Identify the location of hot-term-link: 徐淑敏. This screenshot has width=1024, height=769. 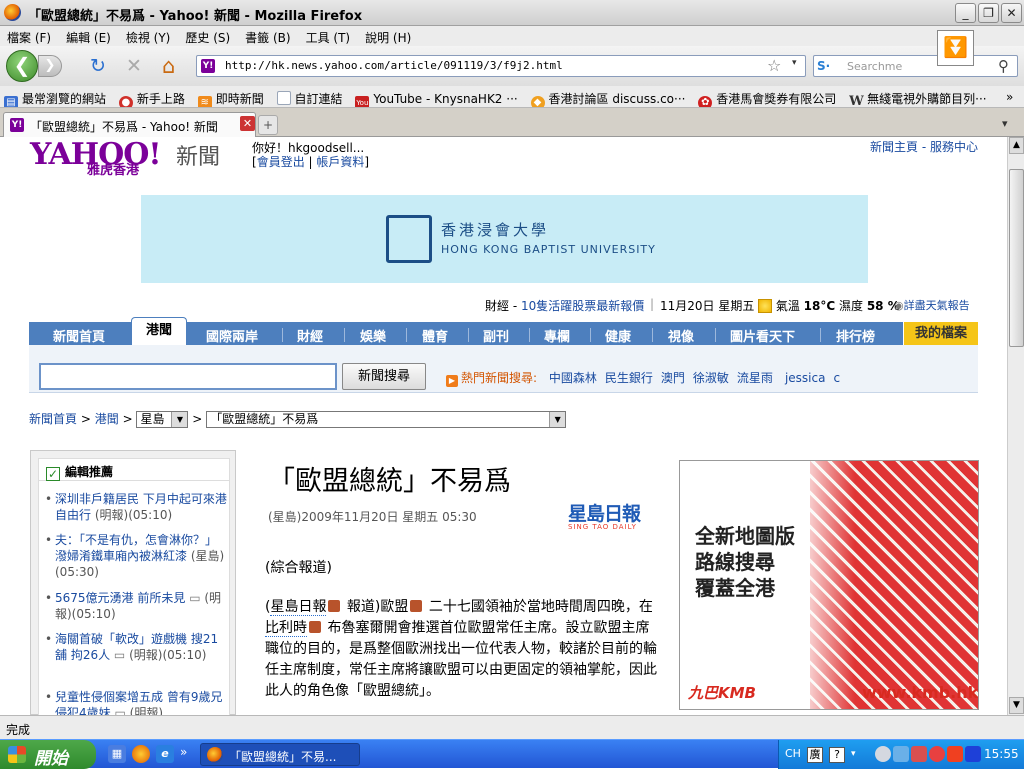
(711, 378).